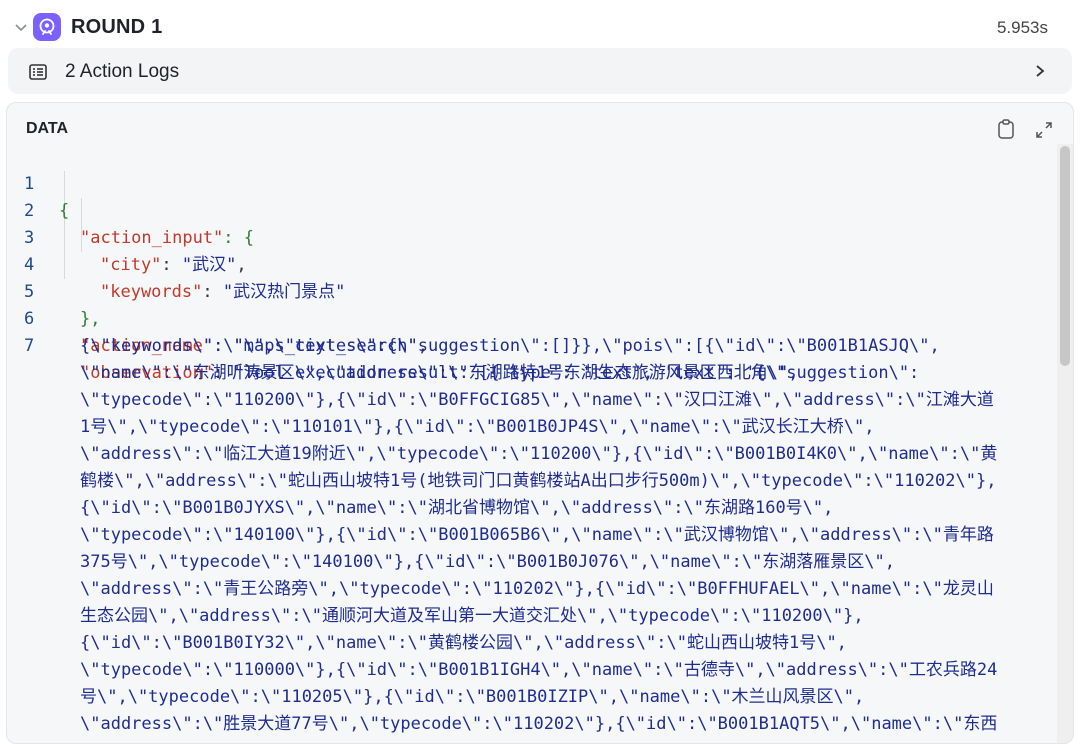 The height and width of the screenshot is (744, 1080). What do you see at coordinates (527, 182) in the screenshot?
I see `code-line: 1 {` at bounding box center [527, 182].